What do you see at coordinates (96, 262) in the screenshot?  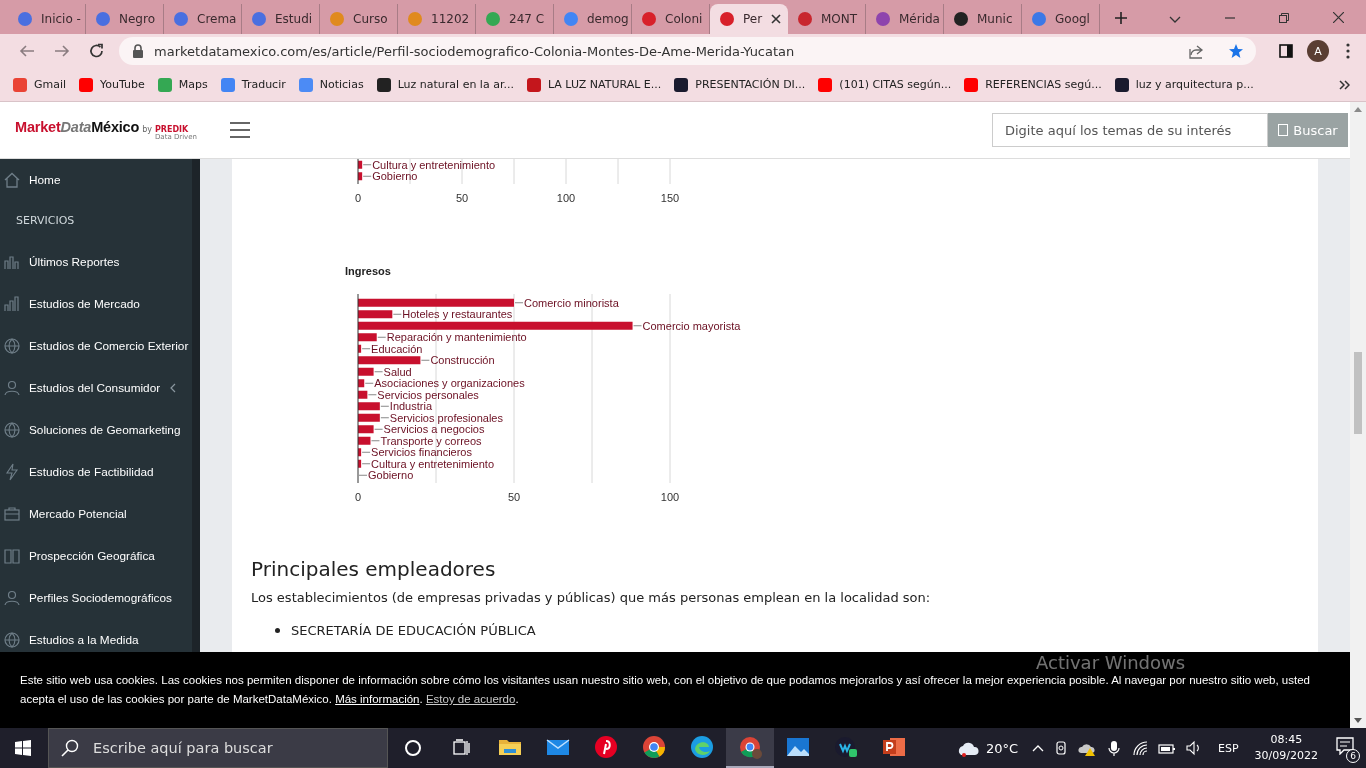 I see `sidebar-item: Últimos Reportes` at bounding box center [96, 262].